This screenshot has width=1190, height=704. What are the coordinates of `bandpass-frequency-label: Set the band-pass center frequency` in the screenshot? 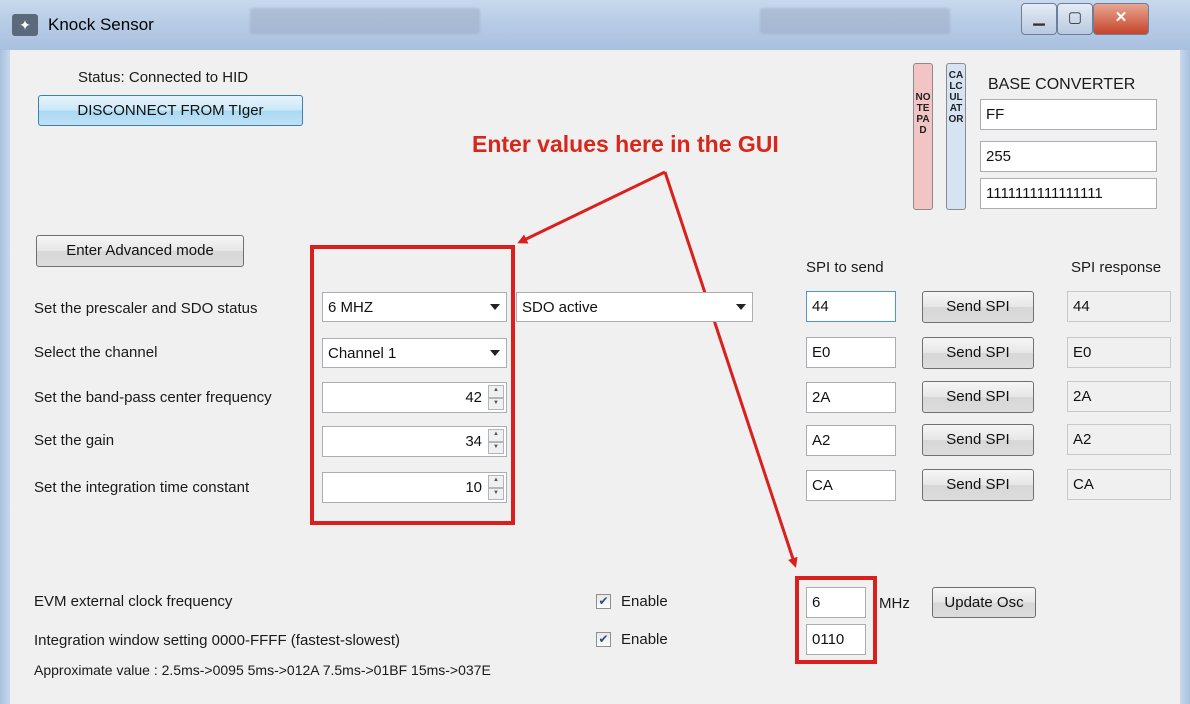 It's located at (153, 397).